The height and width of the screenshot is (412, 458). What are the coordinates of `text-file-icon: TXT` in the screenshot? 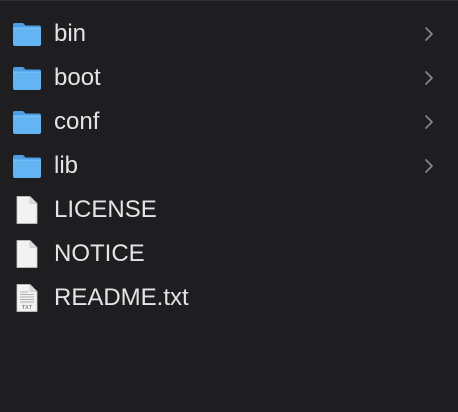 It's located at (27, 298).